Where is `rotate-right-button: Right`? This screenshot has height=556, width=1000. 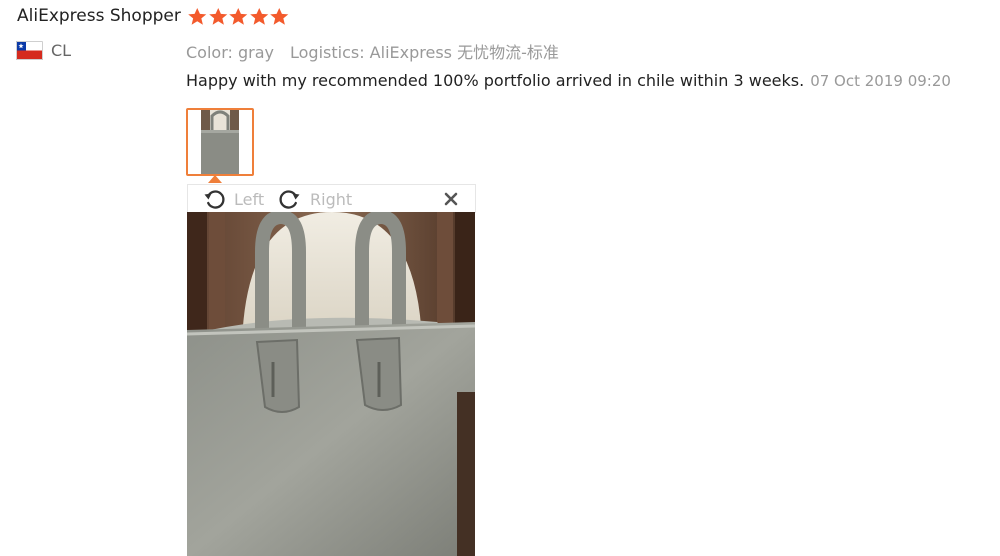
rotate-right-button: Right is located at coordinates (315, 199).